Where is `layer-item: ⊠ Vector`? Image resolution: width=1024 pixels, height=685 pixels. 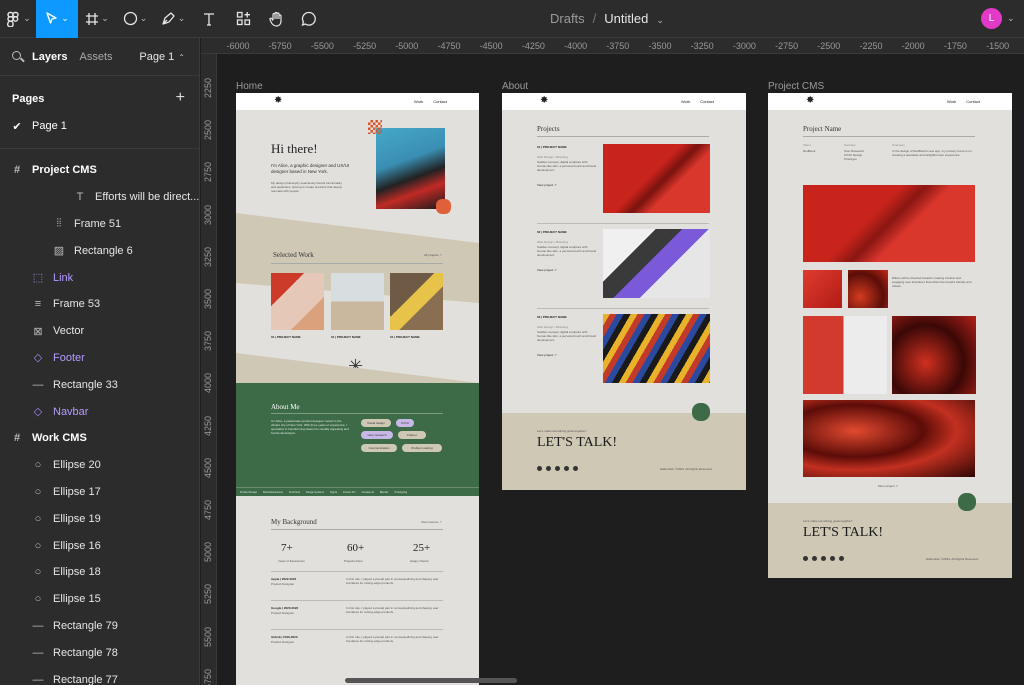 layer-item: ⊠ Vector is located at coordinates (99, 331).